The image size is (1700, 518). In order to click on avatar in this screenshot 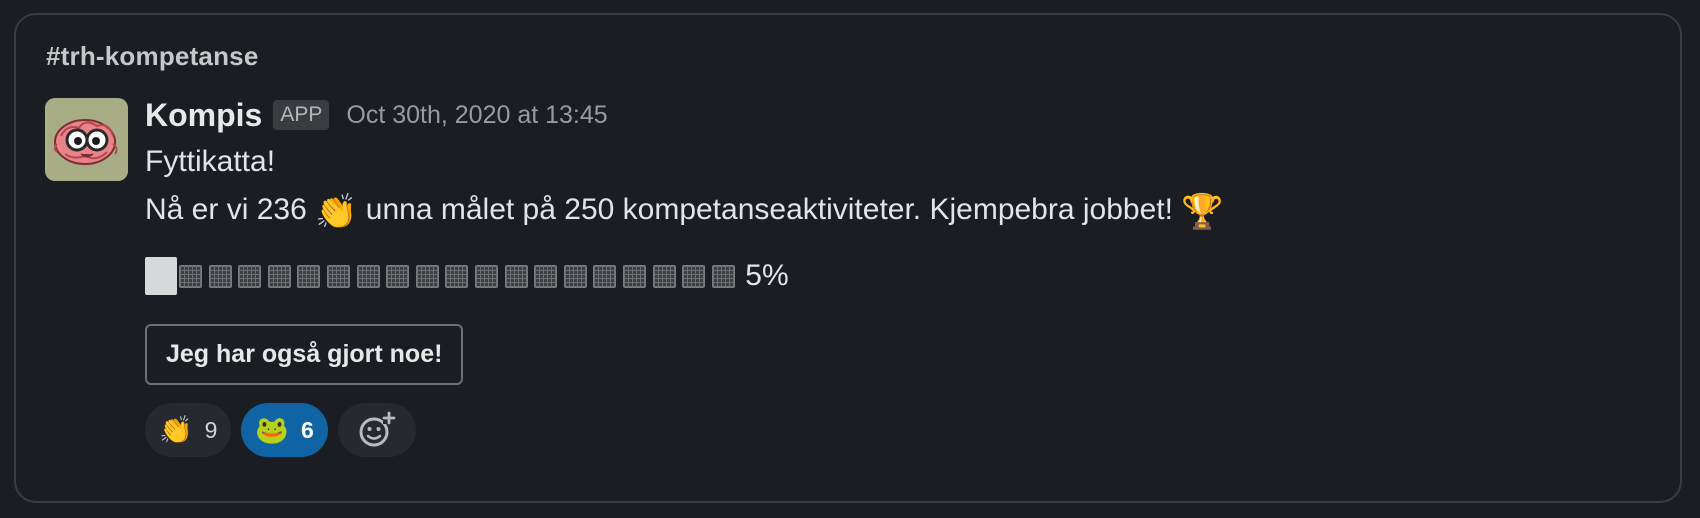, I will do `click(86, 139)`.